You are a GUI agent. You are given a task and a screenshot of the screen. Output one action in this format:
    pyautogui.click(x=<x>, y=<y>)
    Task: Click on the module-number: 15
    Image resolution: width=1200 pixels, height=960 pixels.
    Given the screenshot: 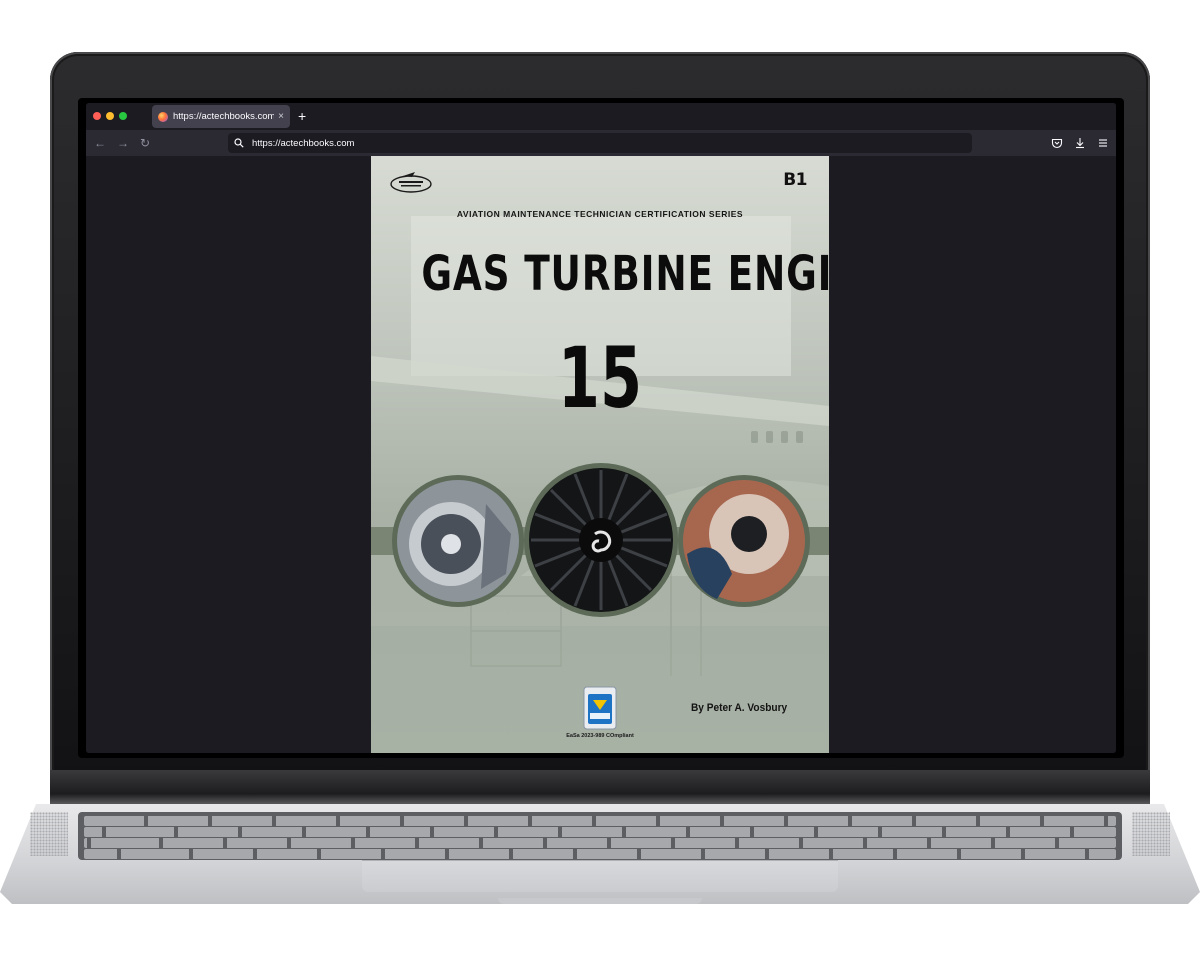 What is the action you would take?
    pyautogui.click(x=600, y=378)
    